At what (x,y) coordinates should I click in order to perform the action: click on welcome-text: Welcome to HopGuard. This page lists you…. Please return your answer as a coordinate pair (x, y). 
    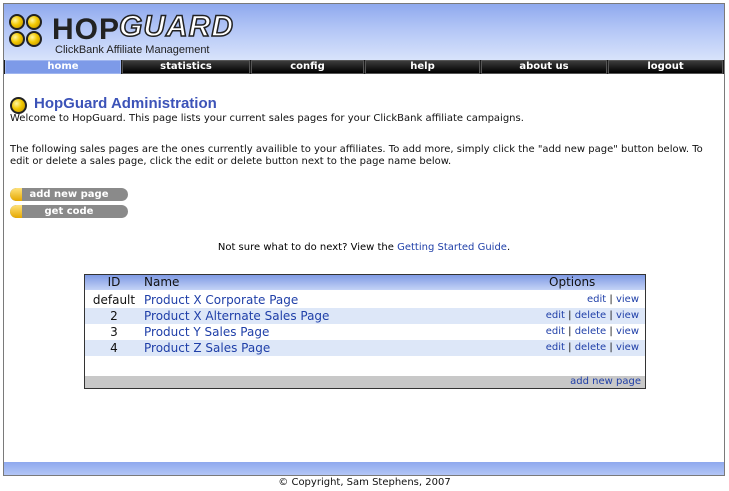
    Looking at the image, I should click on (267, 118).